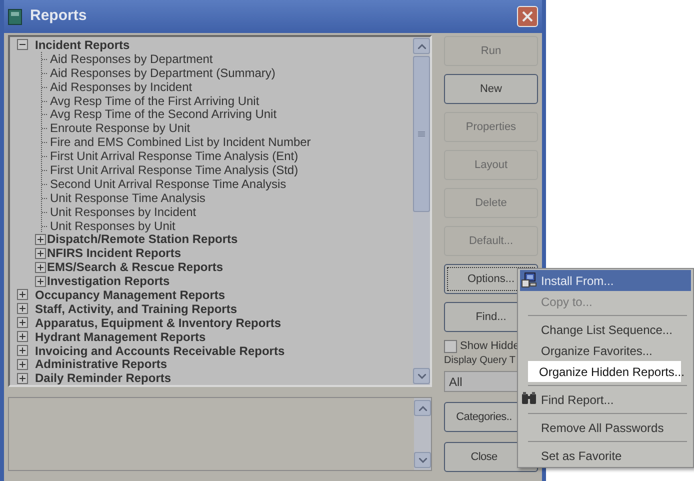  Describe the element at coordinates (103, 377) in the screenshot. I see `tree-group: Daily Reminder Reports` at that location.